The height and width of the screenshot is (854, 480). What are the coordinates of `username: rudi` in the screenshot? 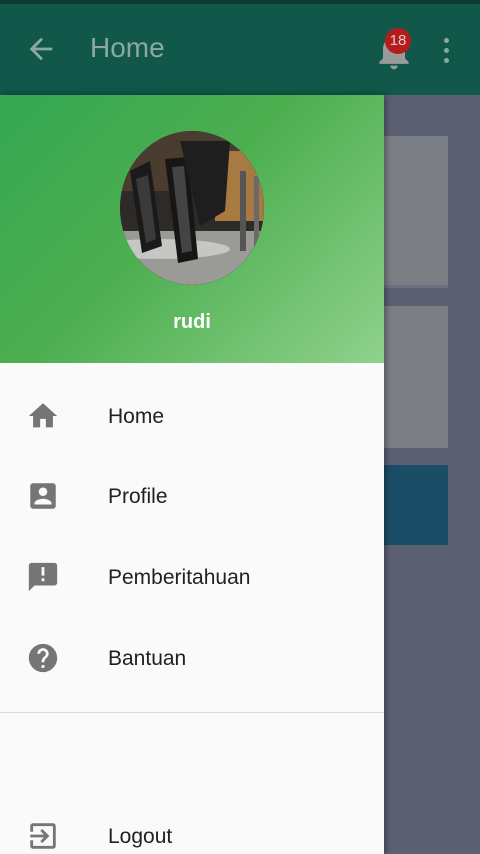 It's located at (192, 322).